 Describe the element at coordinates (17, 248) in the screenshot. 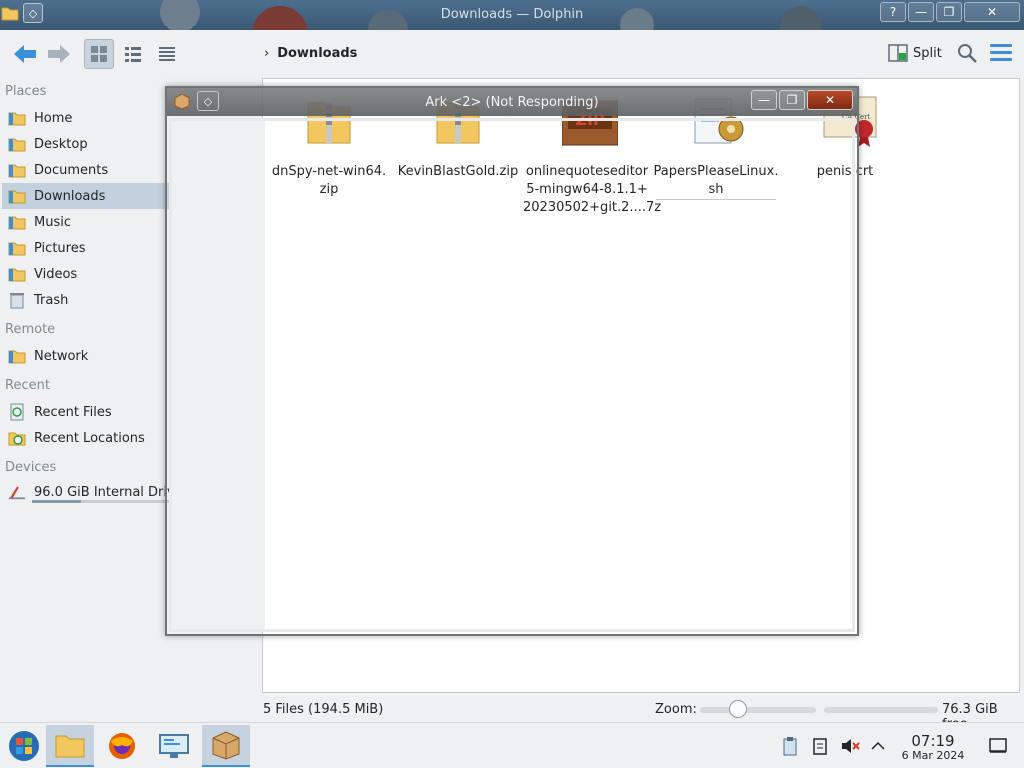

I see `pictures-folder-icon` at that location.